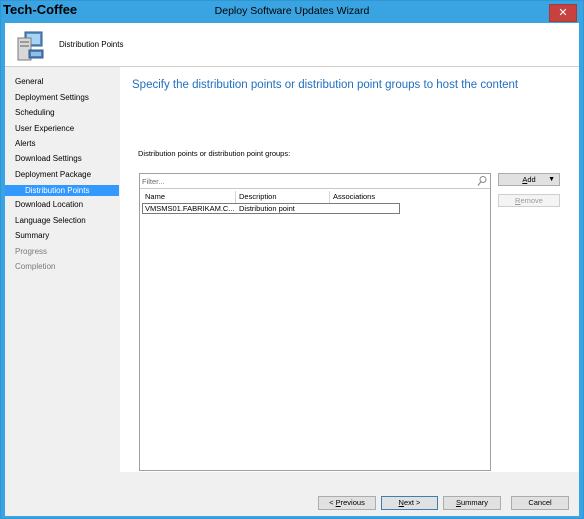 The image size is (584, 519). Describe the element at coordinates (482, 181) in the screenshot. I see `search-icon` at that location.